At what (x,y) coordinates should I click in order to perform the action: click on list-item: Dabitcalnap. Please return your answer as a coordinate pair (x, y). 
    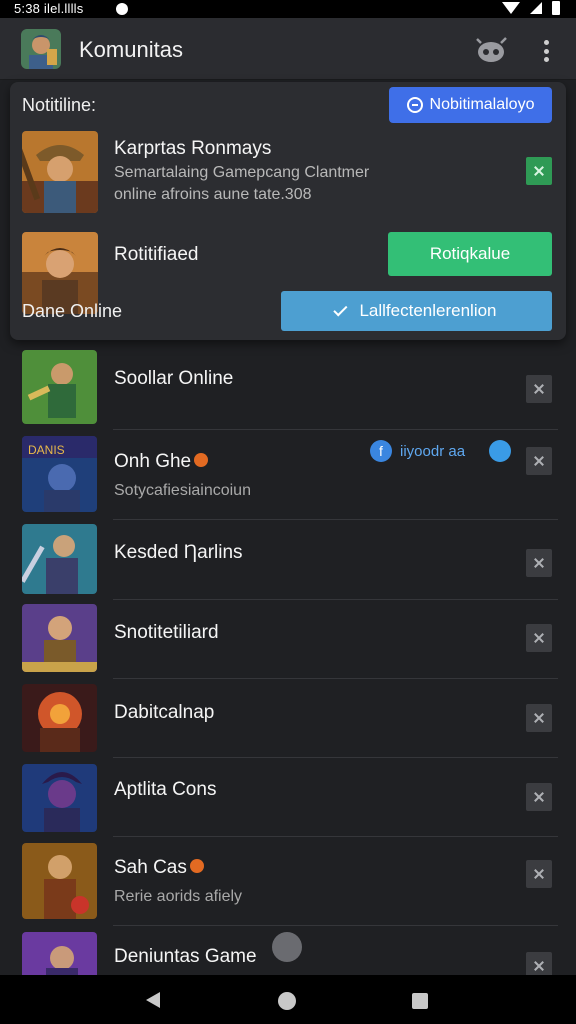
    Looking at the image, I should click on (288, 718).